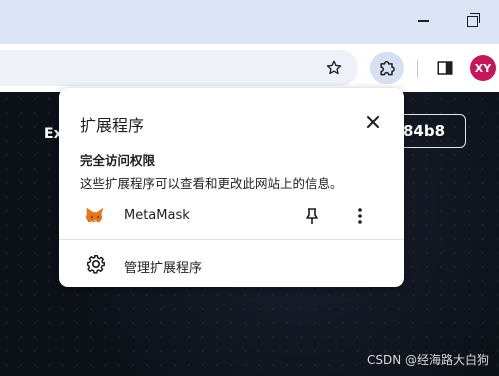 The image size is (499, 376). What do you see at coordinates (112, 125) in the screenshot?
I see `popup-title: 扩展程序` at bounding box center [112, 125].